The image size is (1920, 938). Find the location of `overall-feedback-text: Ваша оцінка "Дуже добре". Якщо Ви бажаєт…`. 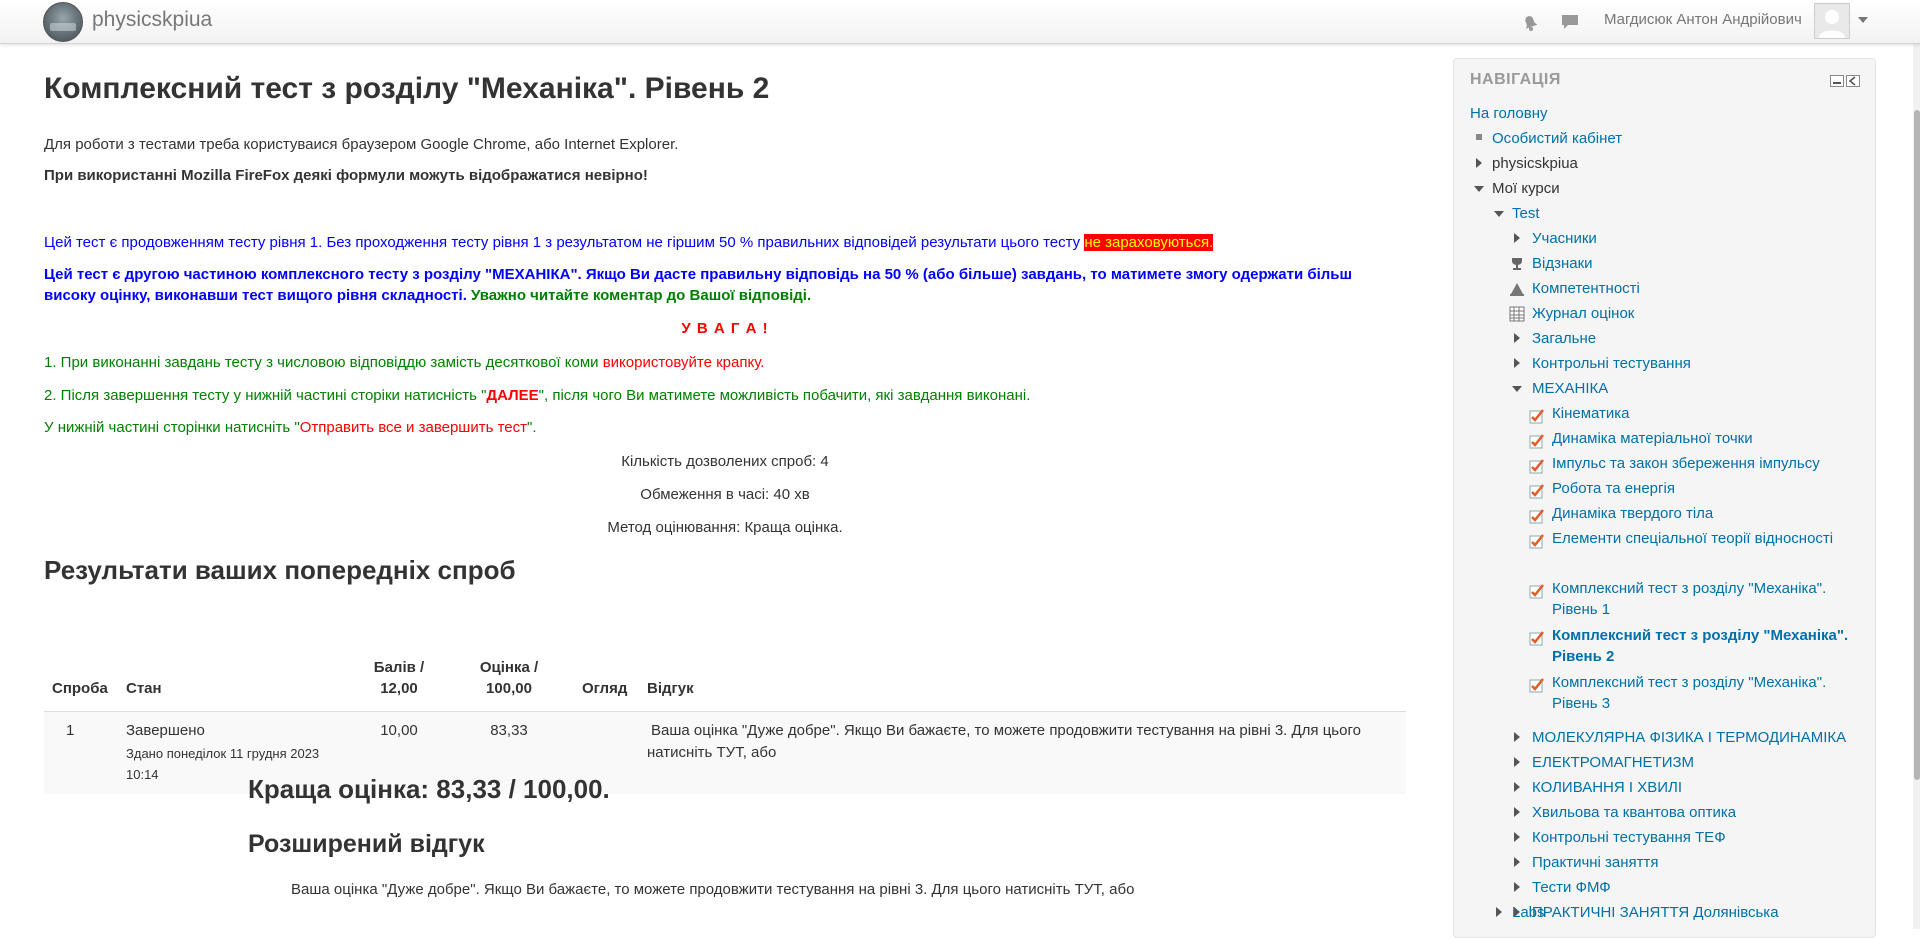

overall-feedback-text: Ваша оцінка "Дуже добре". Якщо Ви бажаєт… is located at coordinates (713, 889).